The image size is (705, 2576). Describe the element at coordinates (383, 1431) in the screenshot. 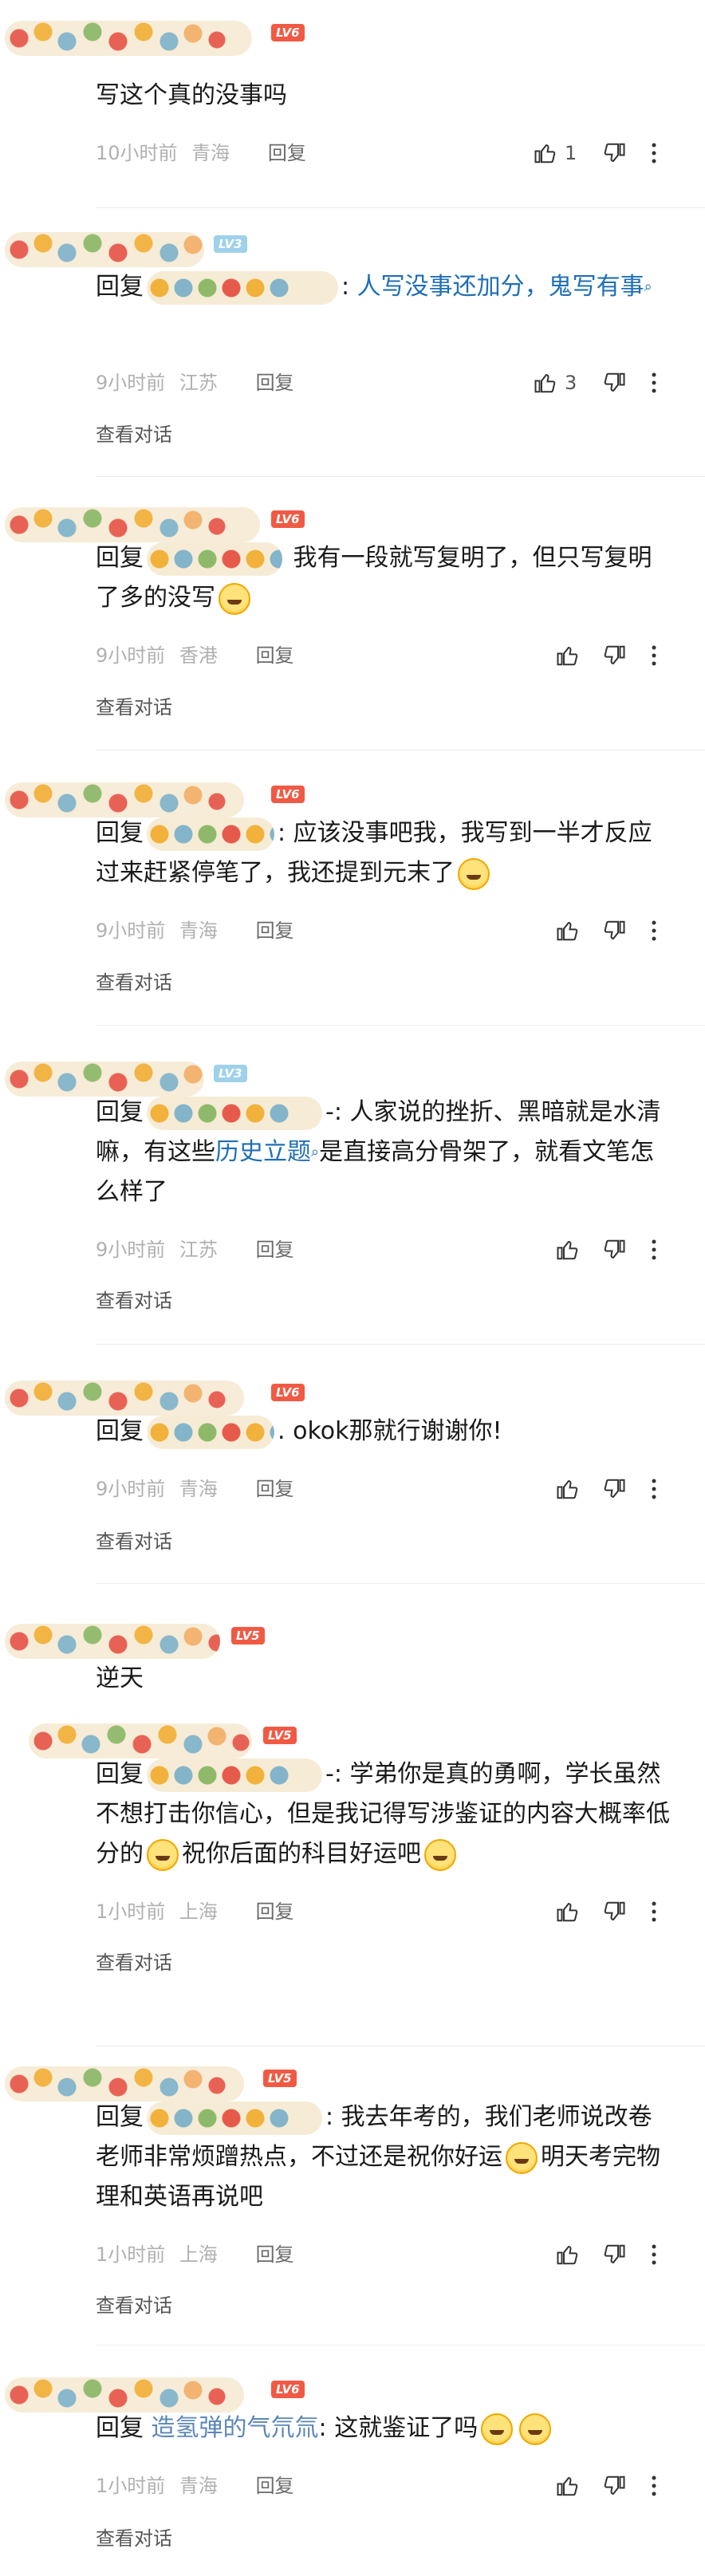

I see `comment-text: 回复. okok那就行谢谢你!` at that location.